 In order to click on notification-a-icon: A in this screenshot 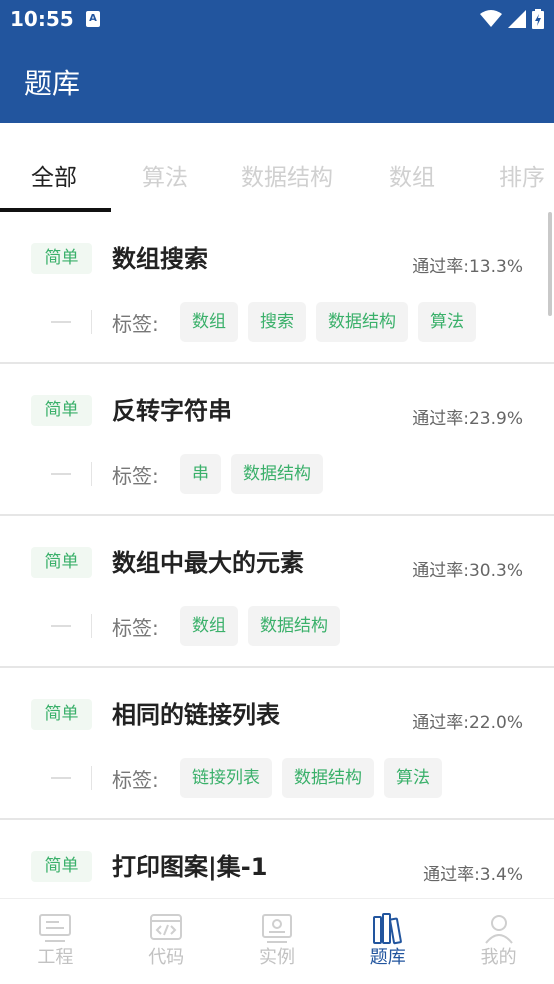, I will do `click(93, 19)`.